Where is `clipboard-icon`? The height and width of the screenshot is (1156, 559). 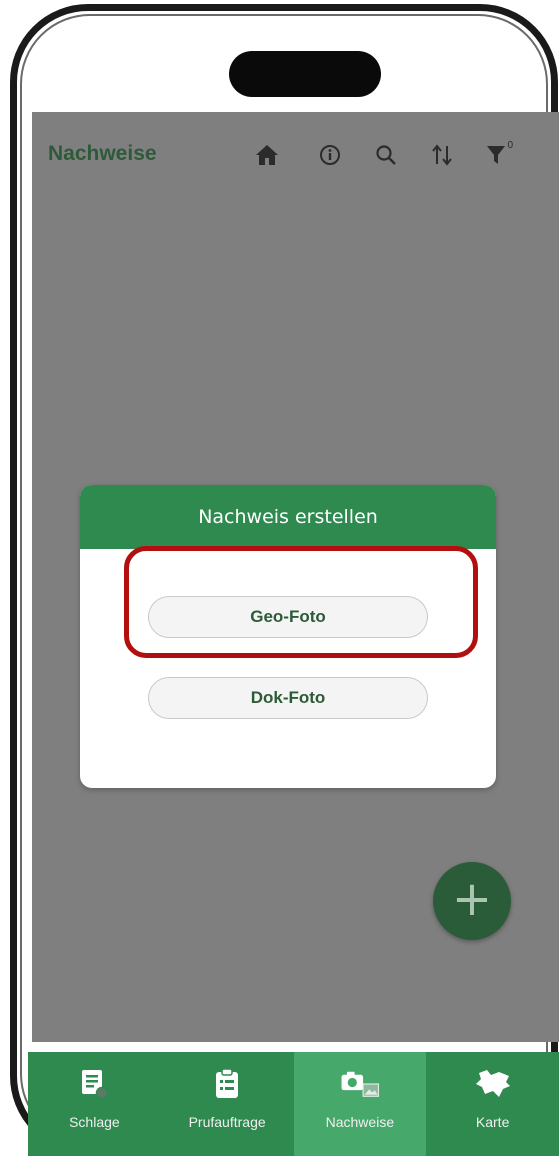
clipboard-icon is located at coordinates (227, 1084).